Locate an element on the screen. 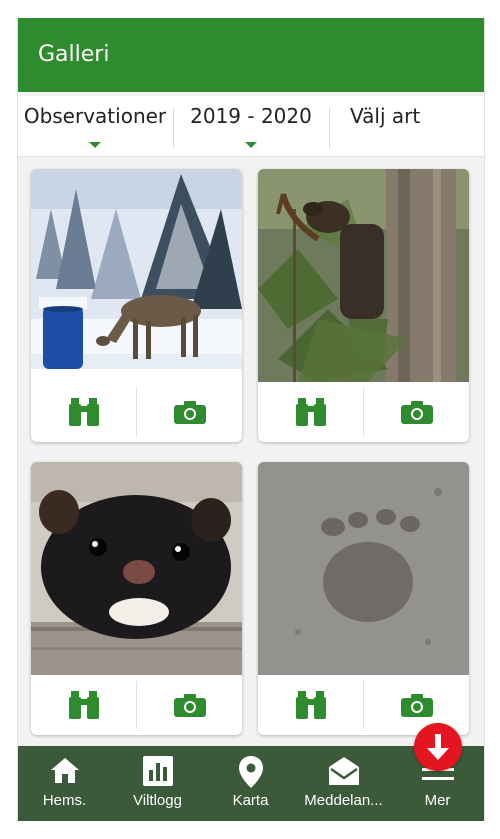  nav-item-karta: Karta is located at coordinates (250, 783).